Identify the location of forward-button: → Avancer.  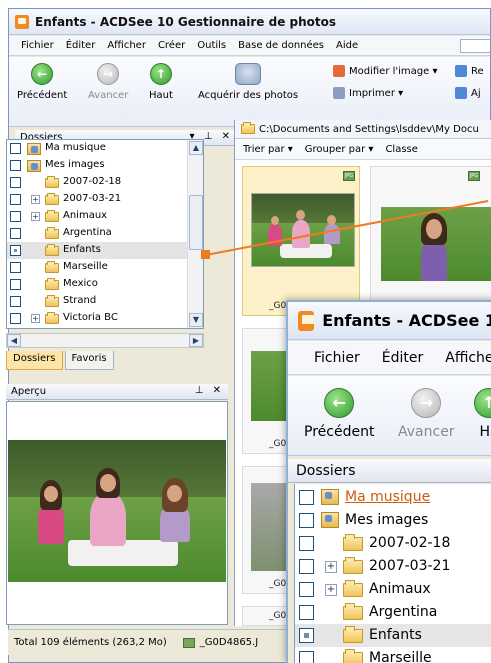
(108, 82).